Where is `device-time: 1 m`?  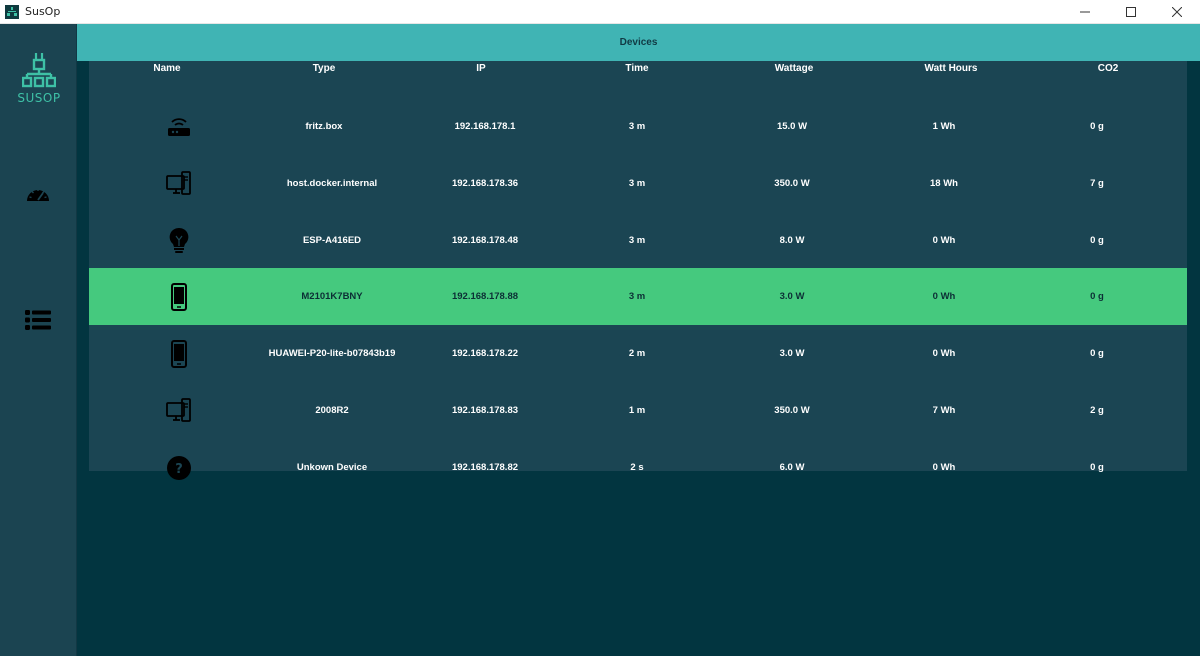 device-time: 1 m is located at coordinates (637, 410).